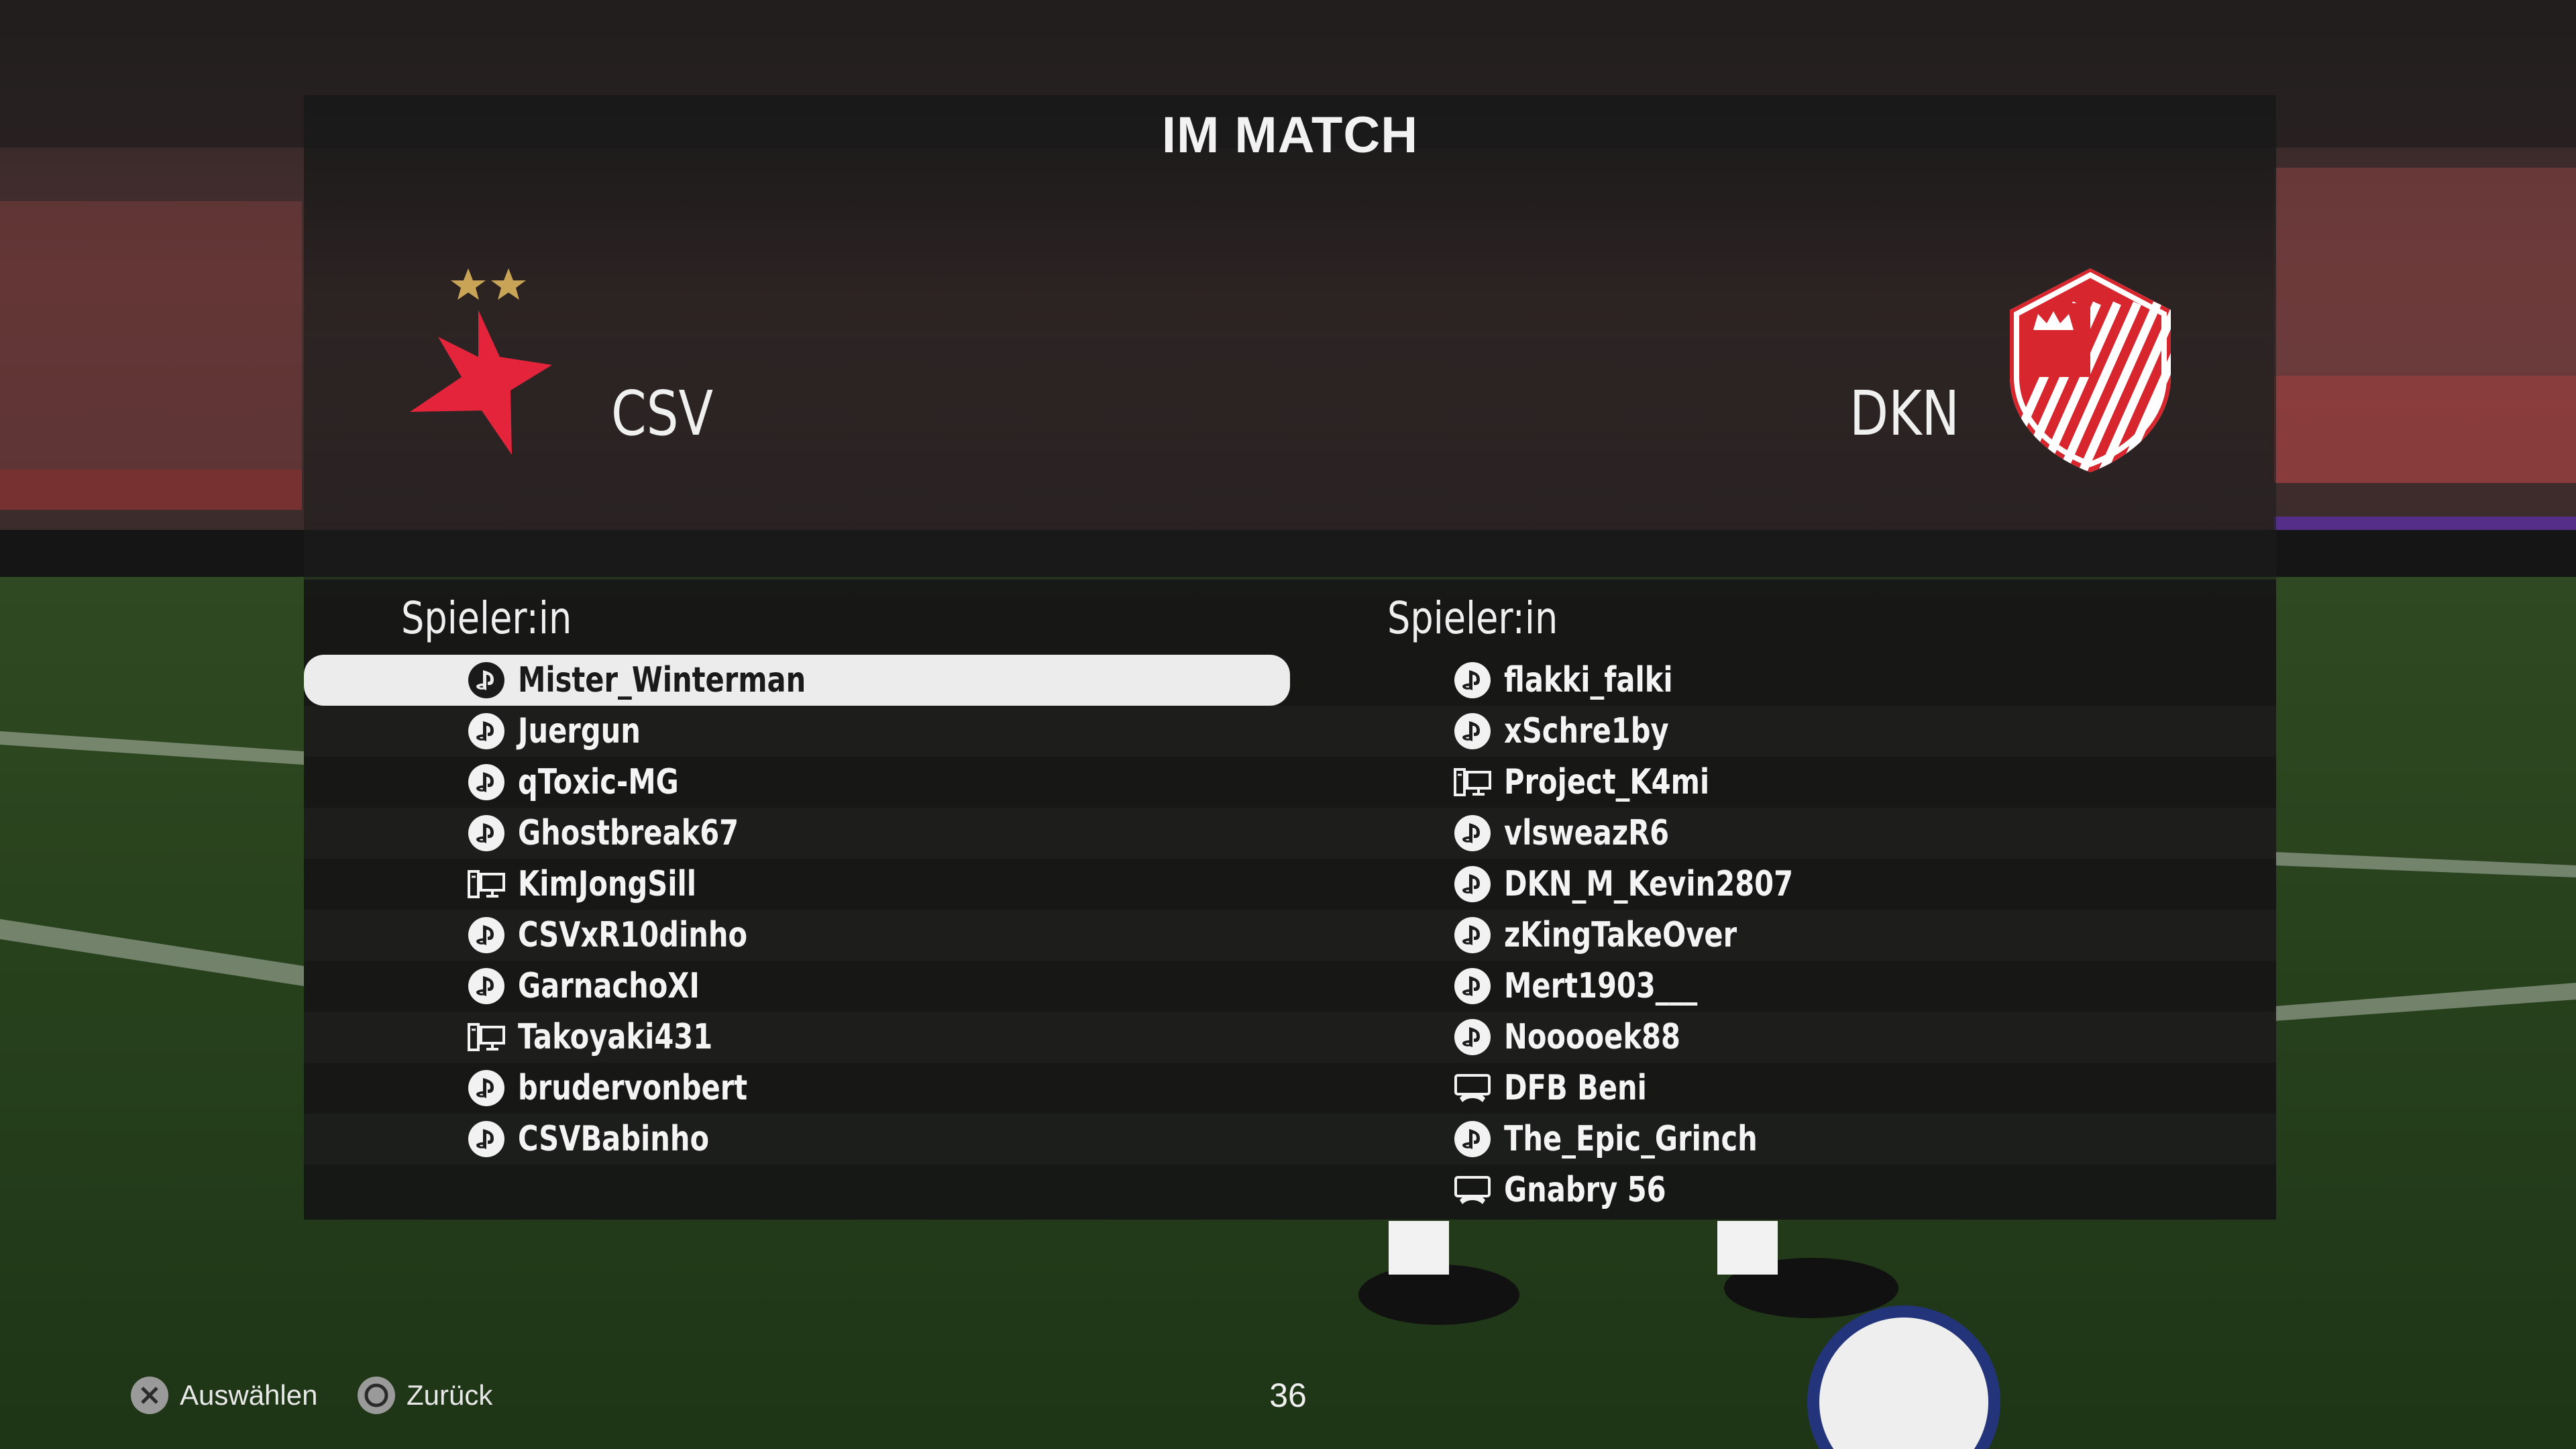  Describe the element at coordinates (1783, 833) in the screenshot. I see `player-row: vlsweazR6` at that location.